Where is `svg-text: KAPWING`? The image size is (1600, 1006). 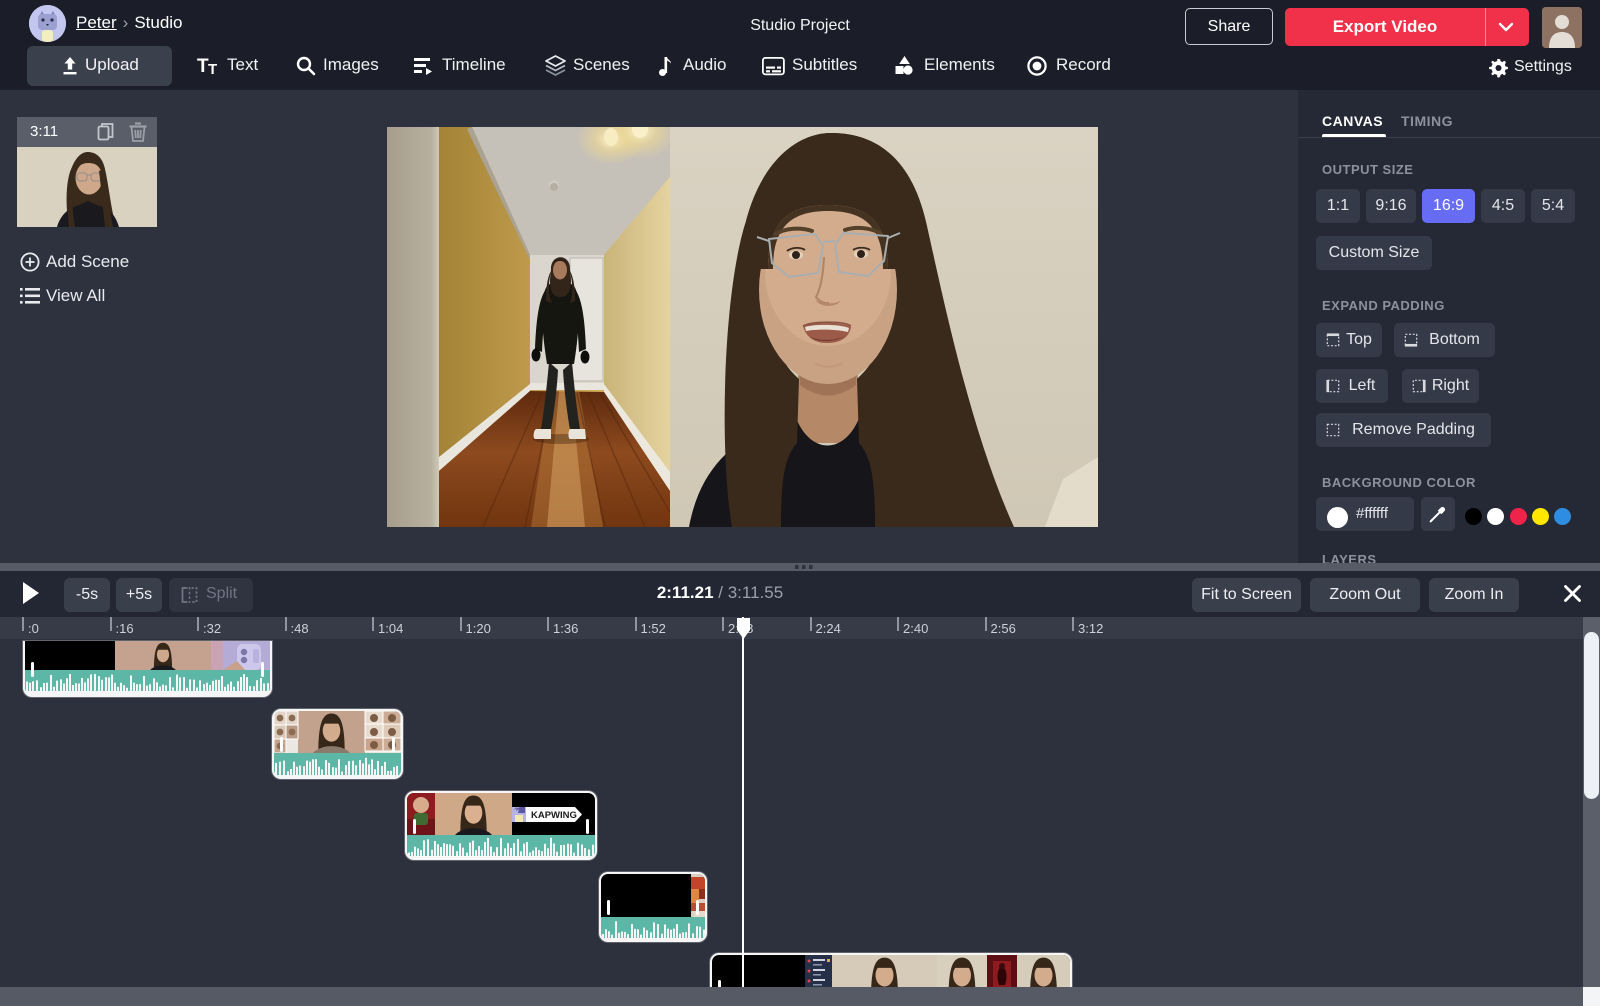 svg-text: KAPWING is located at coordinates (554, 815).